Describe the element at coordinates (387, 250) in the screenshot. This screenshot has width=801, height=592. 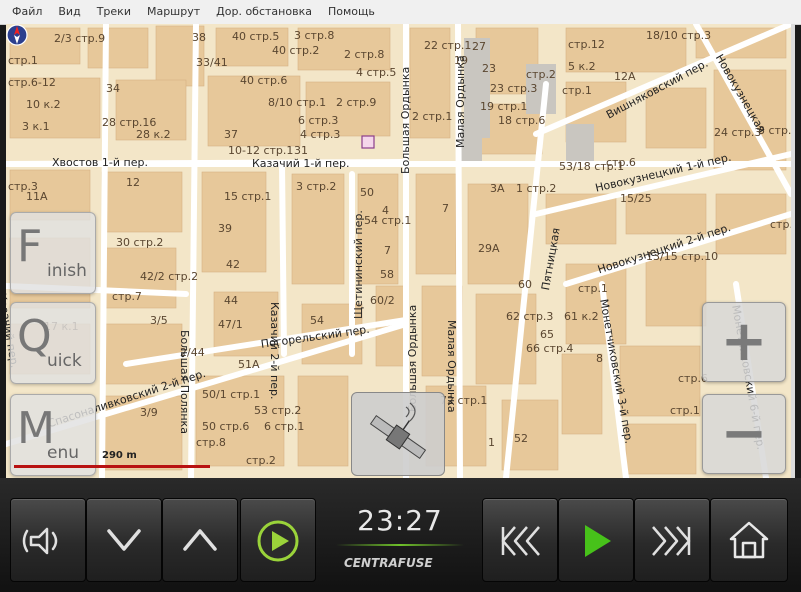
I see `house-label: 7` at that location.